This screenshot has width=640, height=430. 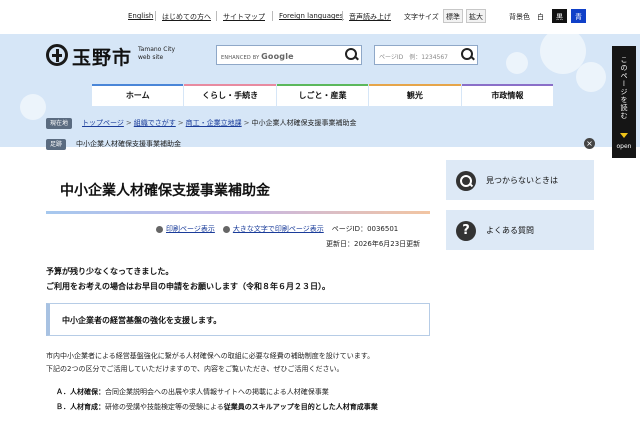 I want to click on read-aloud-banner: このページを読む open, so click(x=624, y=102).